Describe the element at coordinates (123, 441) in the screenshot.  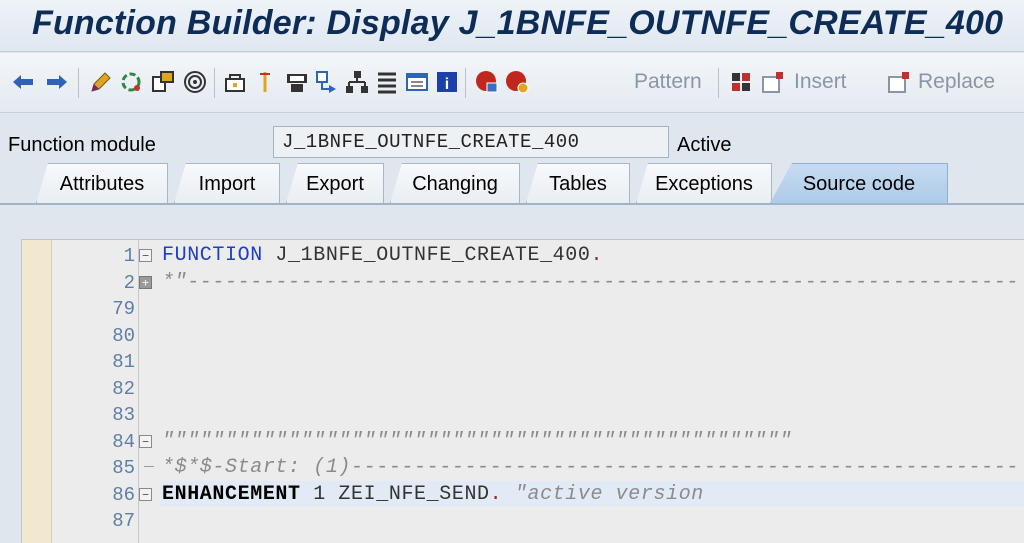
I see `line-number: 84` at that location.